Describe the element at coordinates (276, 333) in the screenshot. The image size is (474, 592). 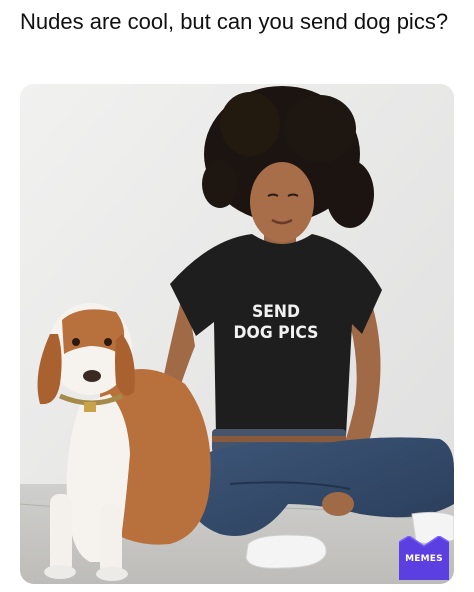
I see `shirt-print-line2: DOG PICS` at that location.